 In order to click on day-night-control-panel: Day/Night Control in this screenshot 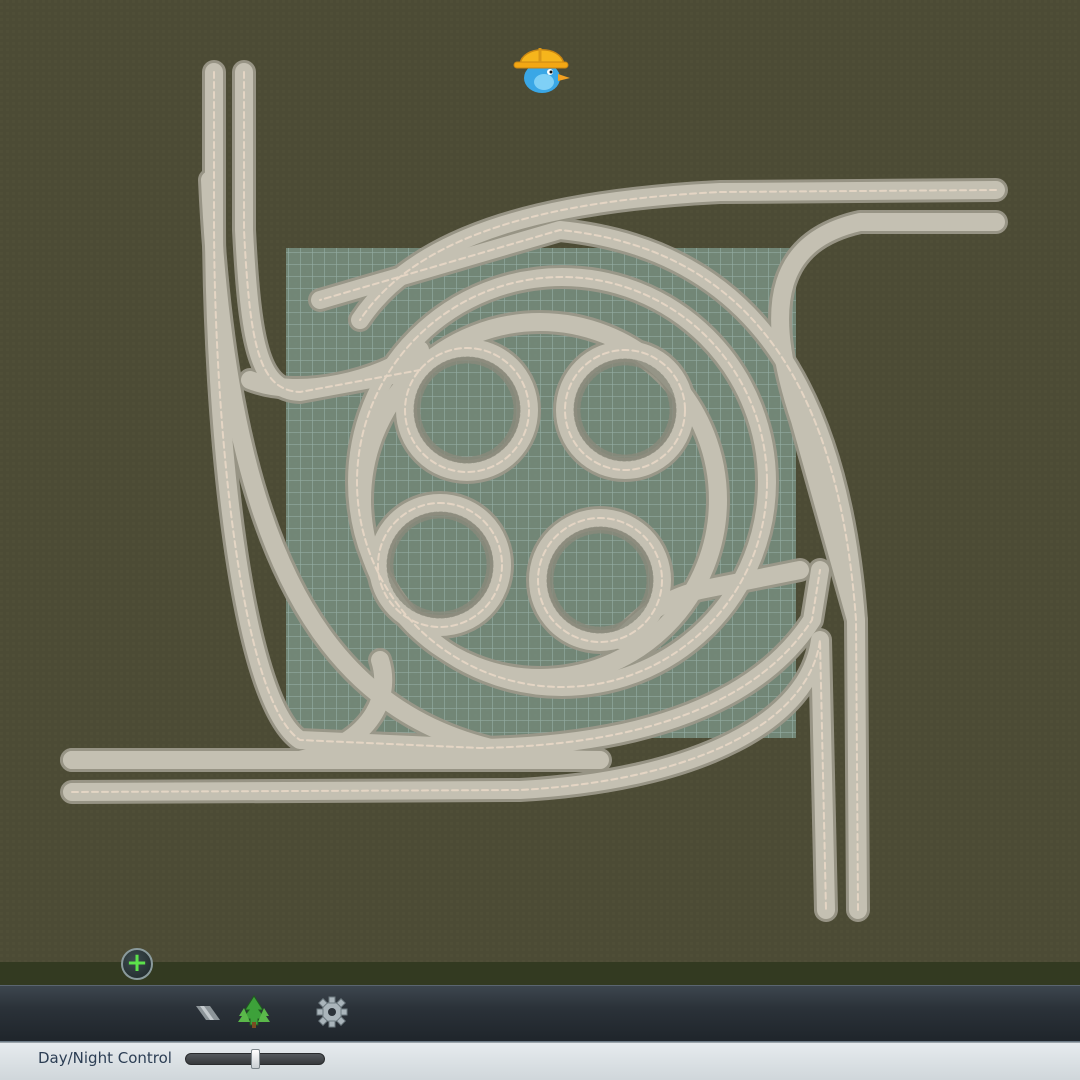, I will do `click(540, 1061)`.